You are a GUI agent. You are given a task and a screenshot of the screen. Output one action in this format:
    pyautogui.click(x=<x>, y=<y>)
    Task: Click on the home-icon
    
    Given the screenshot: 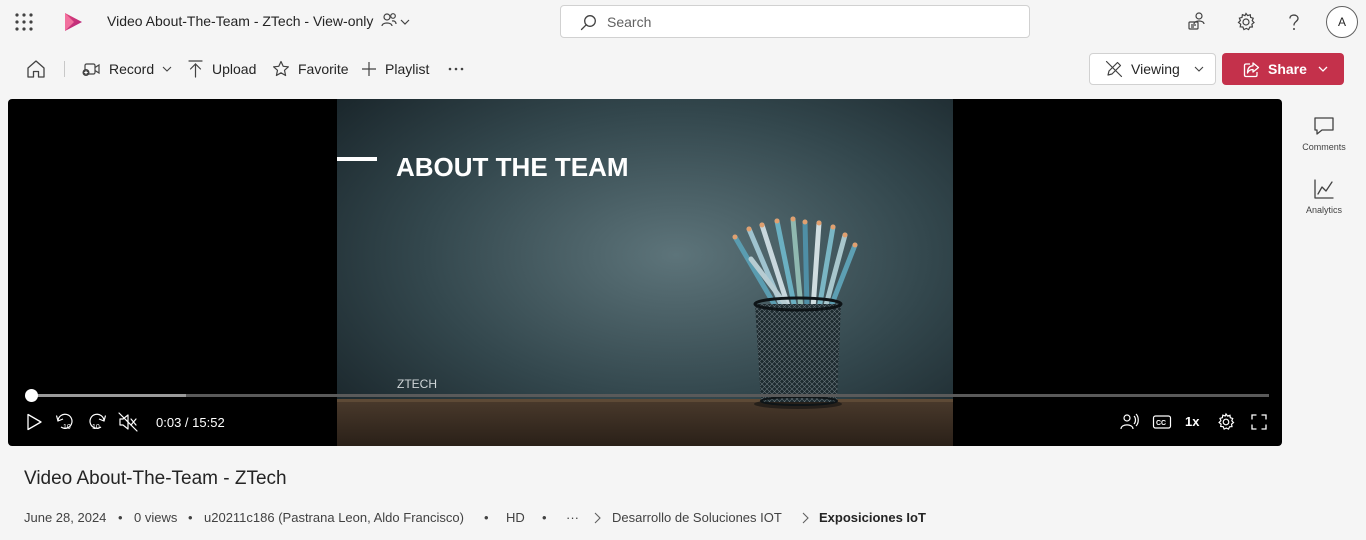 What is the action you would take?
    pyautogui.click(x=40, y=69)
    